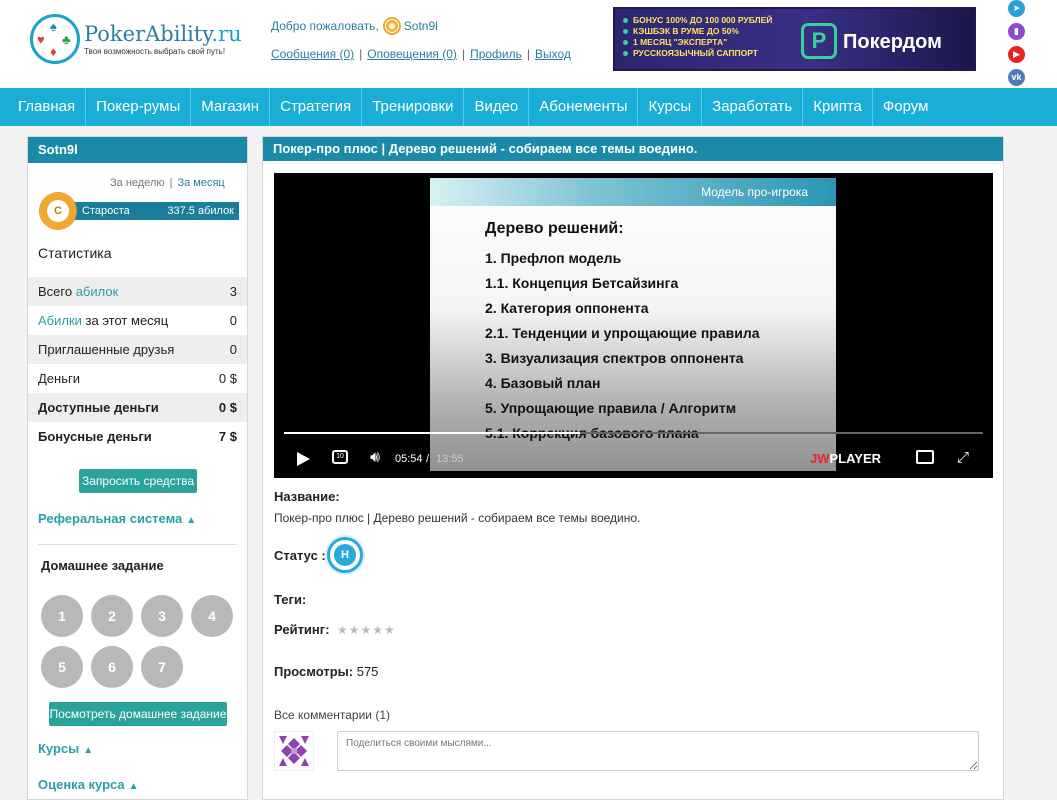  Describe the element at coordinates (162, 616) in the screenshot. I see `homework-item-3: 3` at that location.